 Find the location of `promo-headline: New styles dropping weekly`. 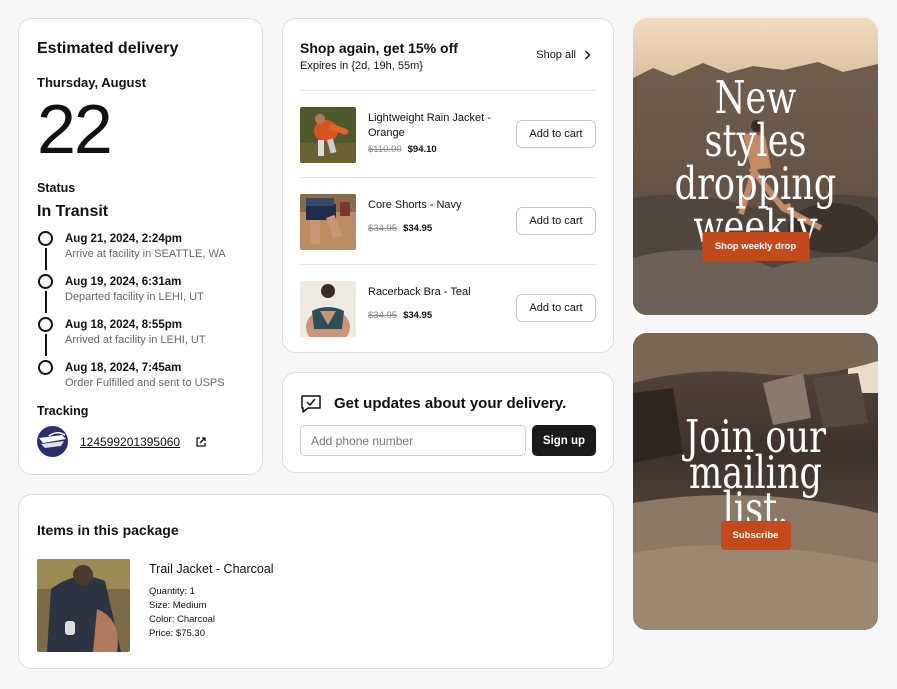

promo-headline: New styles dropping weekly is located at coordinates (755, 160).